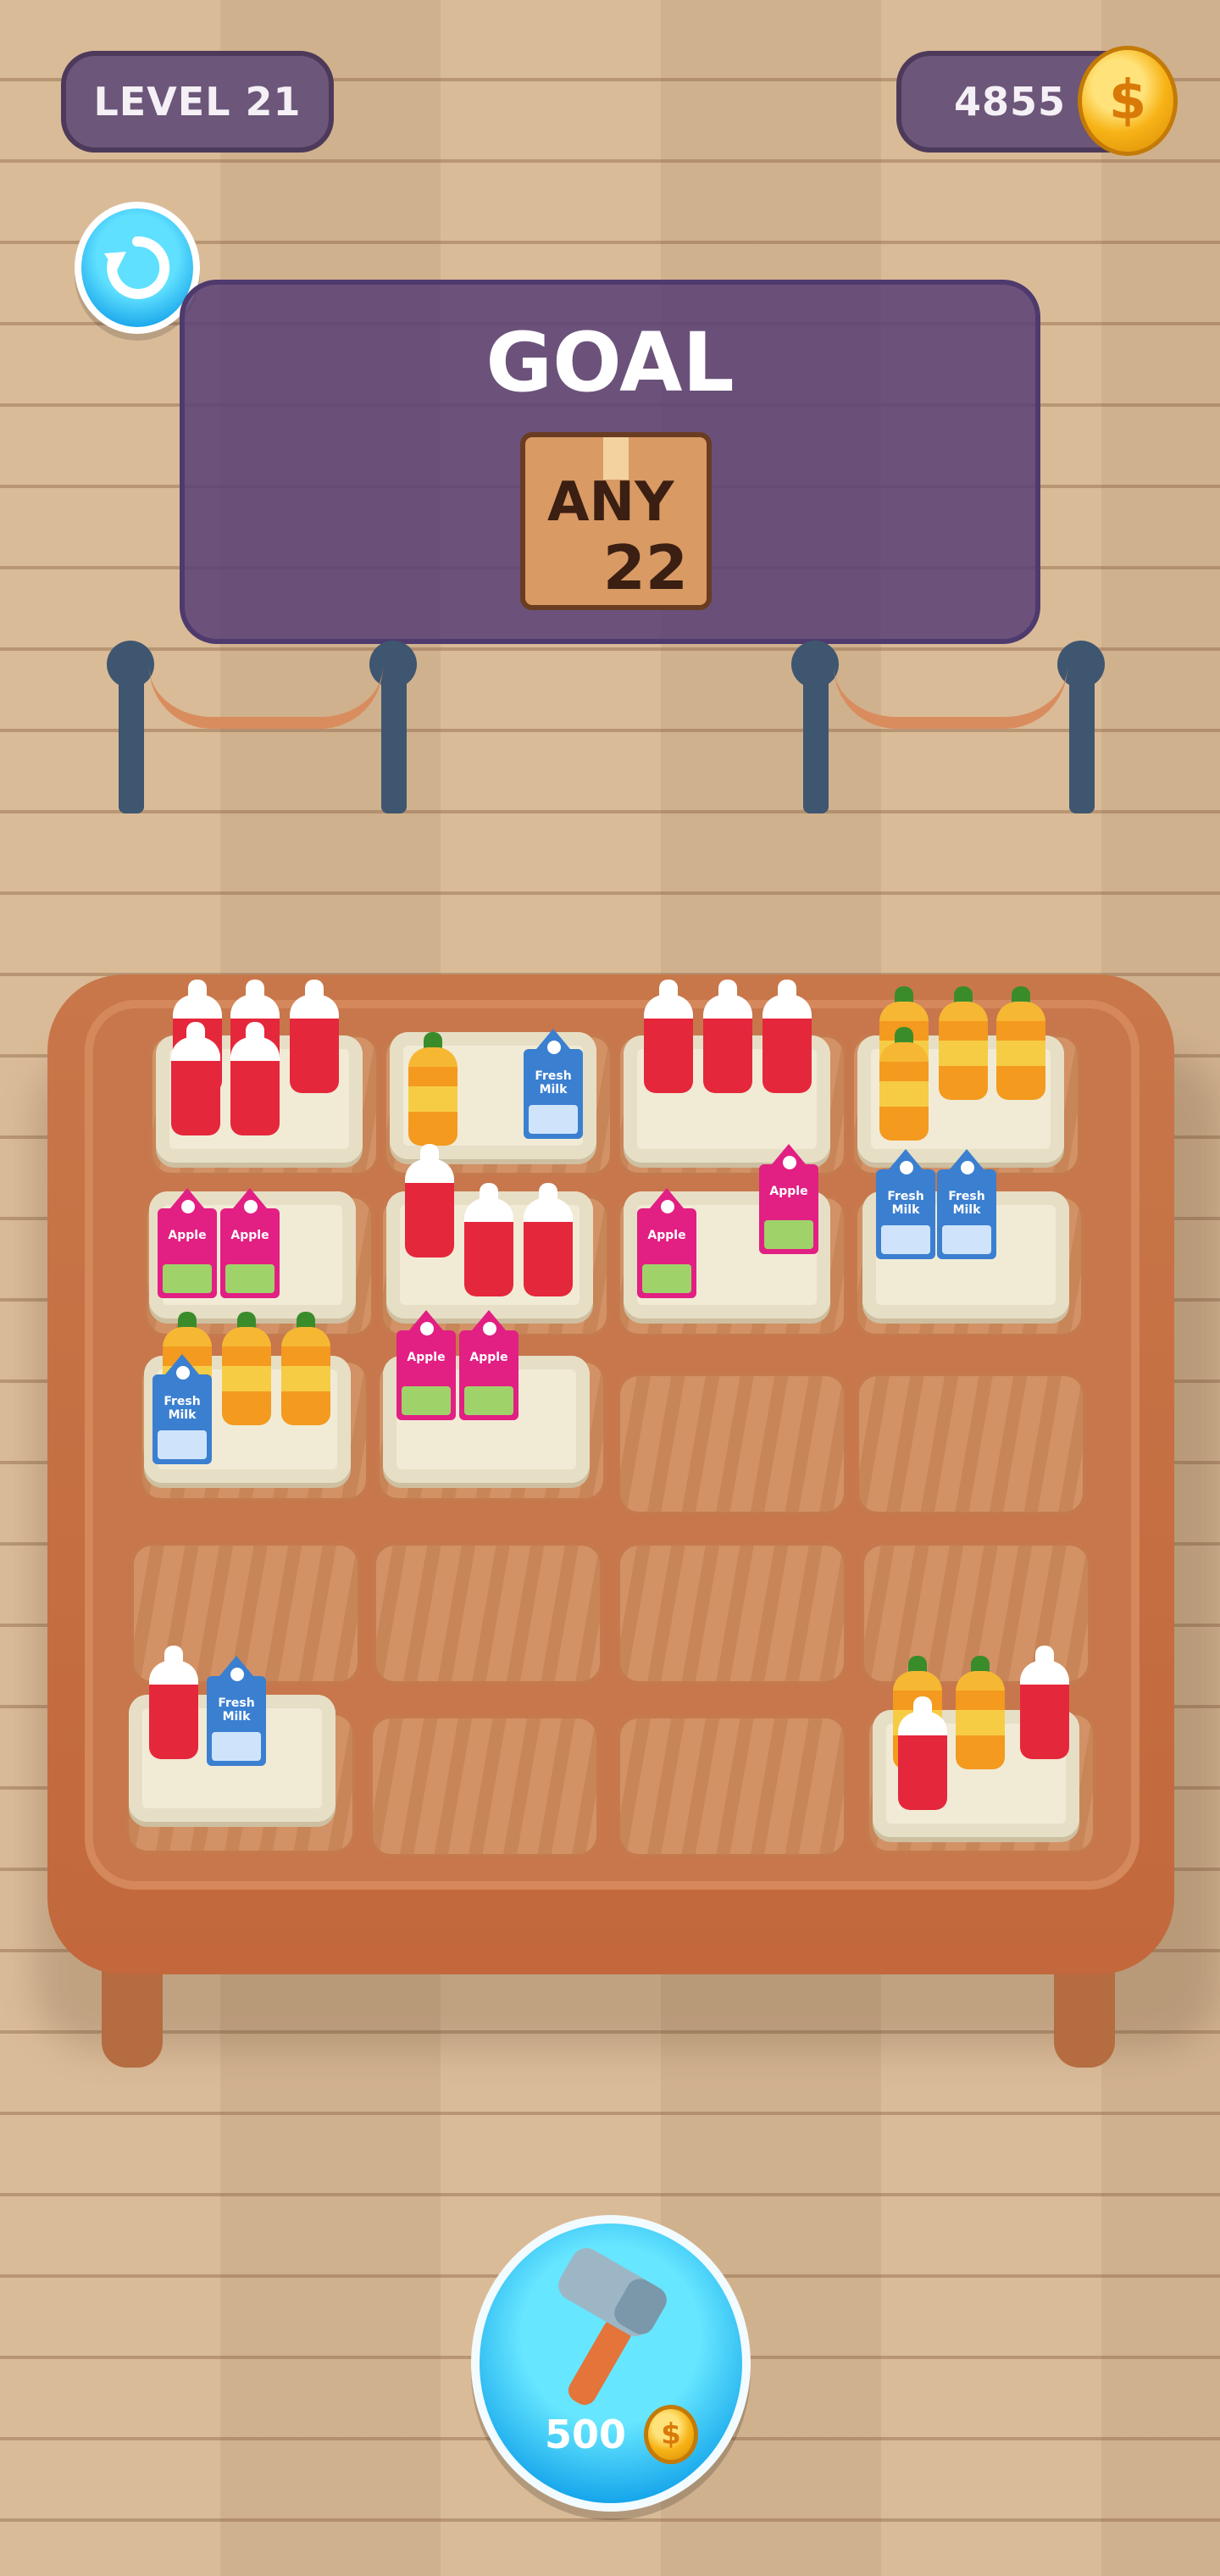  What do you see at coordinates (585, 2434) in the screenshot?
I see `hammer-price: 500` at bounding box center [585, 2434].